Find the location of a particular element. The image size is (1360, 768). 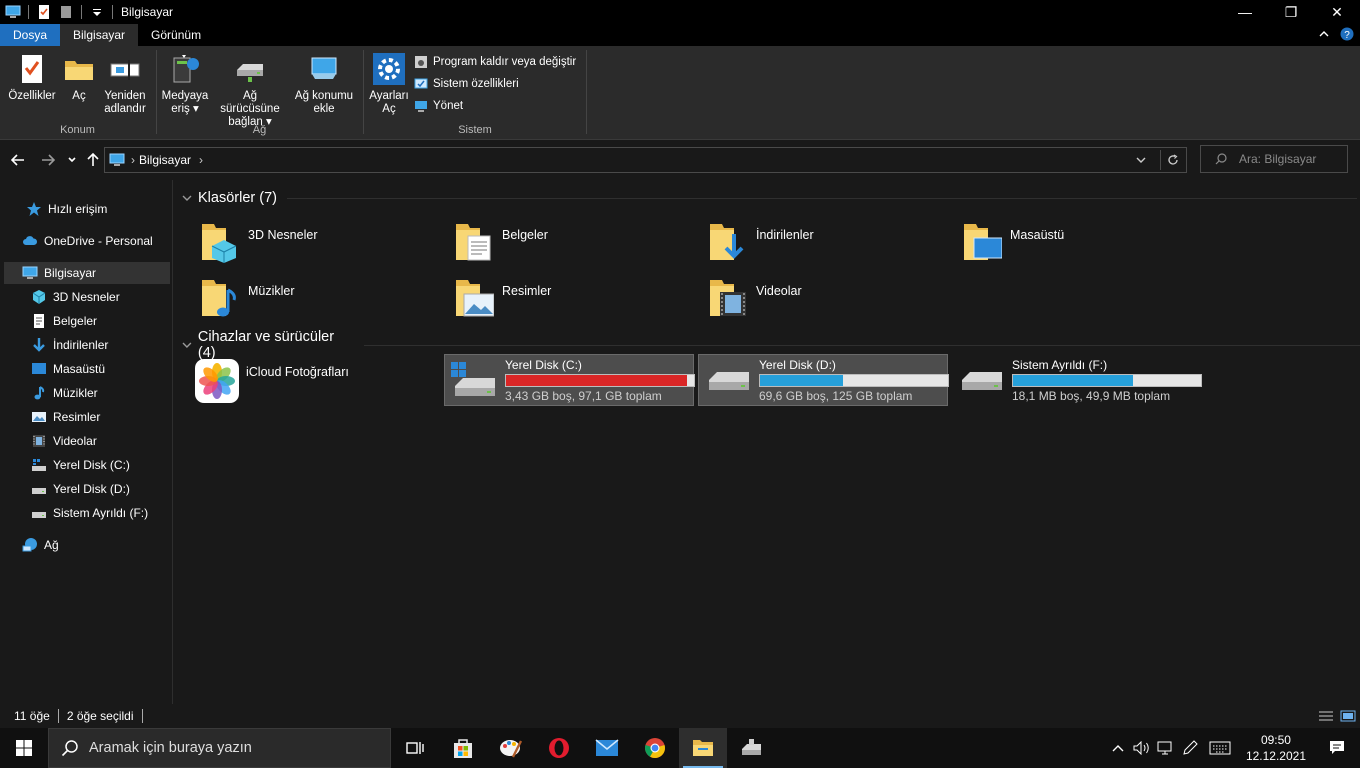

system-properties-button: Sistem özellikleri is located at coordinates (466, 84).